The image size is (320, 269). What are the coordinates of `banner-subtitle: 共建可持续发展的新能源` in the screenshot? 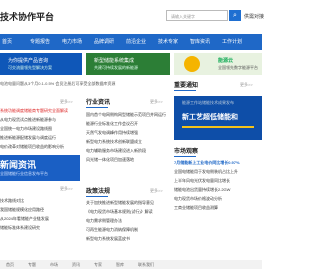 It's located at (116, 67).